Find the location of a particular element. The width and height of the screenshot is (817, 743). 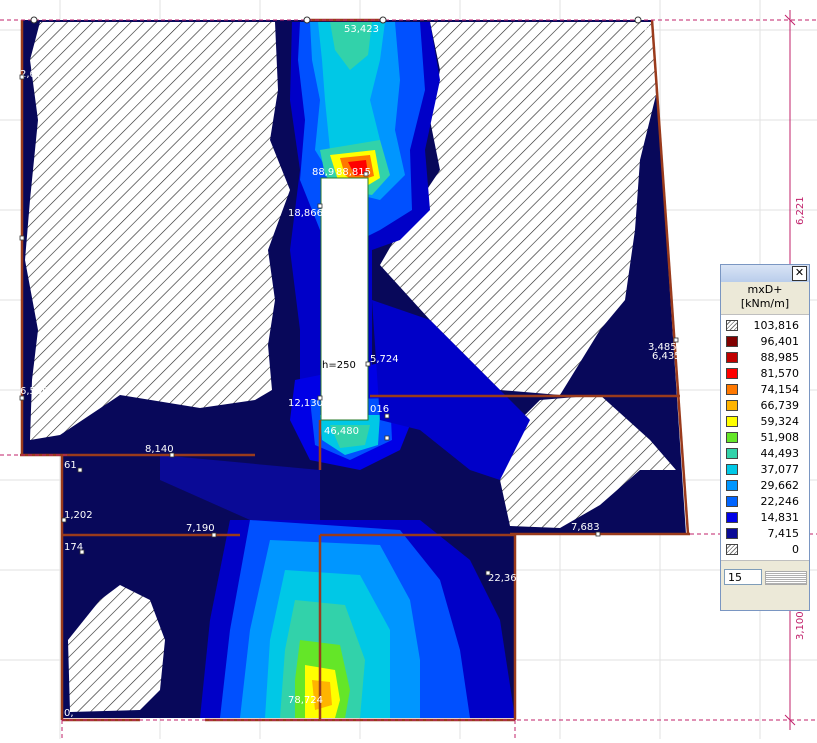

legend-row: 14,831 is located at coordinates (765, 518).